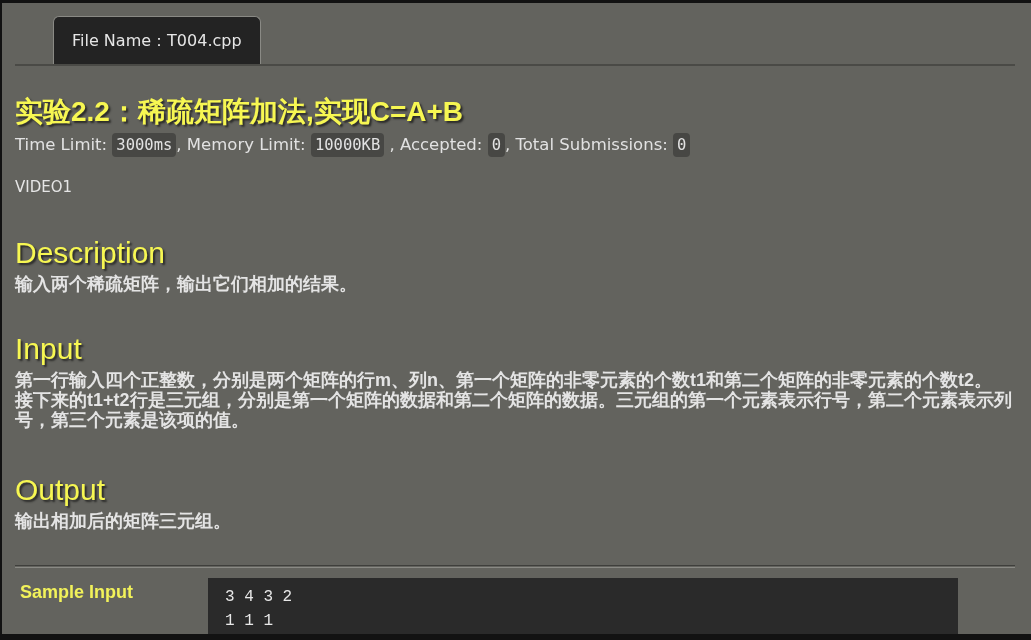 This screenshot has width=1031, height=640. What do you see at coordinates (514, 410) in the screenshot?
I see `section-text: 接下来的t1+t2行是三元组，分别是第一个矩阵的数据和第二个矩阵的数据。三元组的第一个元素表示行号，第二个元素表示列号，第三个元素是该项的值。` at bounding box center [514, 410].